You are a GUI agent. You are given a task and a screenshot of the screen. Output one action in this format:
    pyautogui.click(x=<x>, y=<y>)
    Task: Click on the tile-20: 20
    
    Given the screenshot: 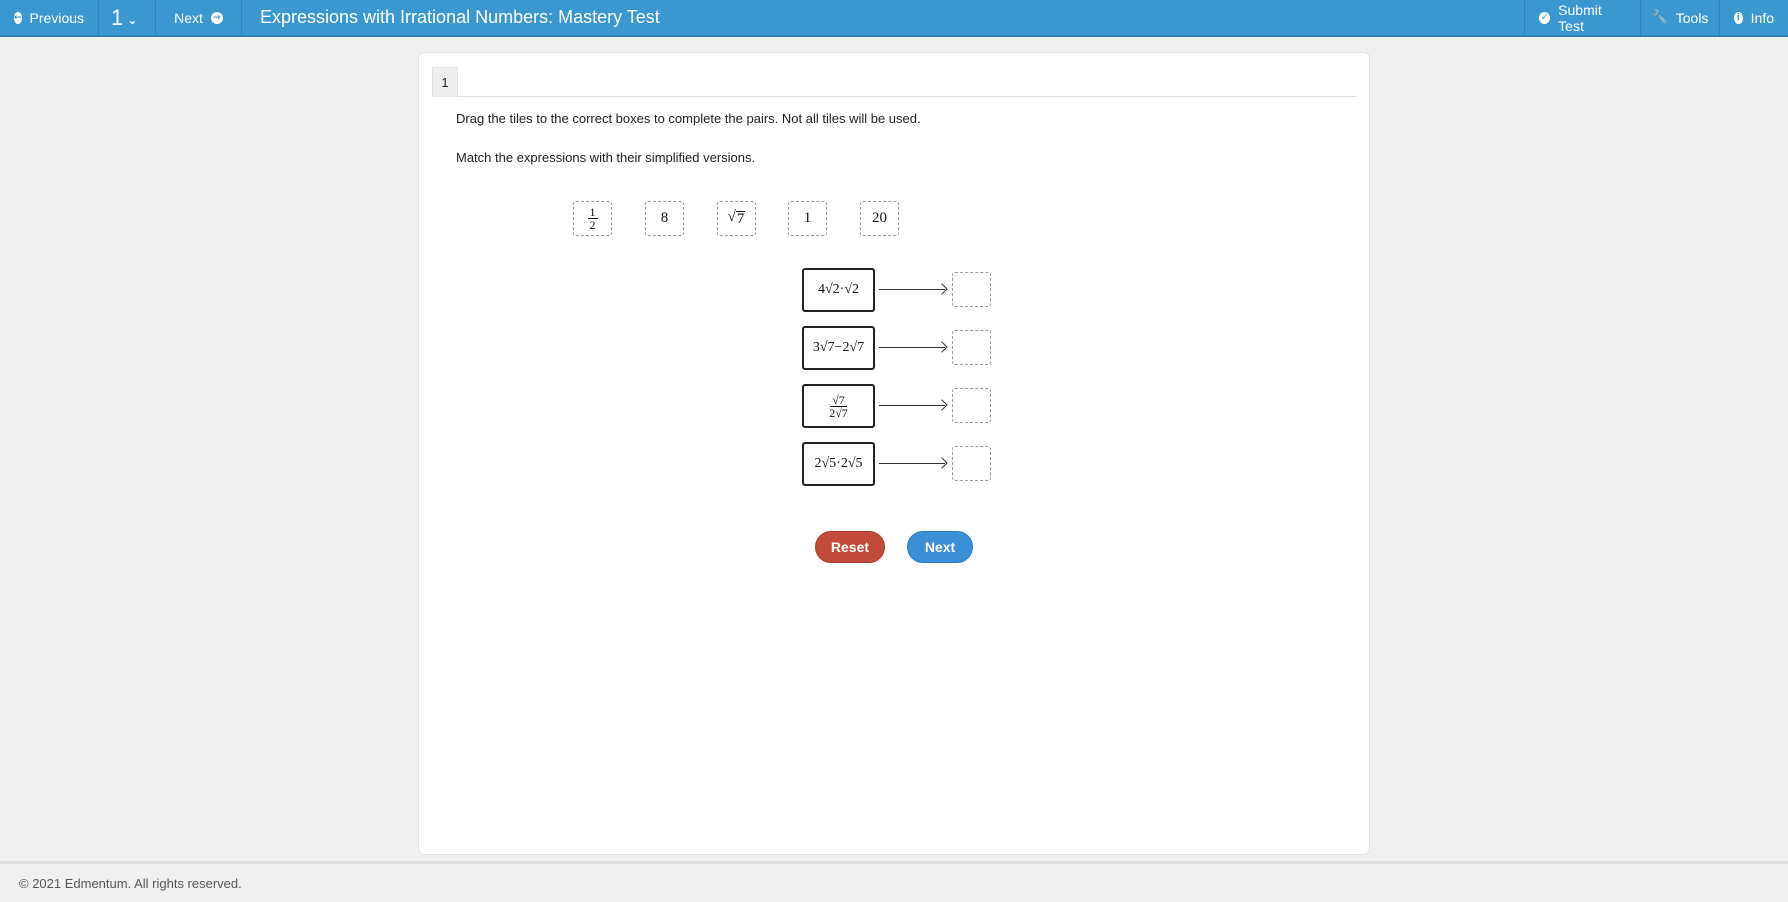 What is the action you would take?
    pyautogui.click(x=879, y=218)
    